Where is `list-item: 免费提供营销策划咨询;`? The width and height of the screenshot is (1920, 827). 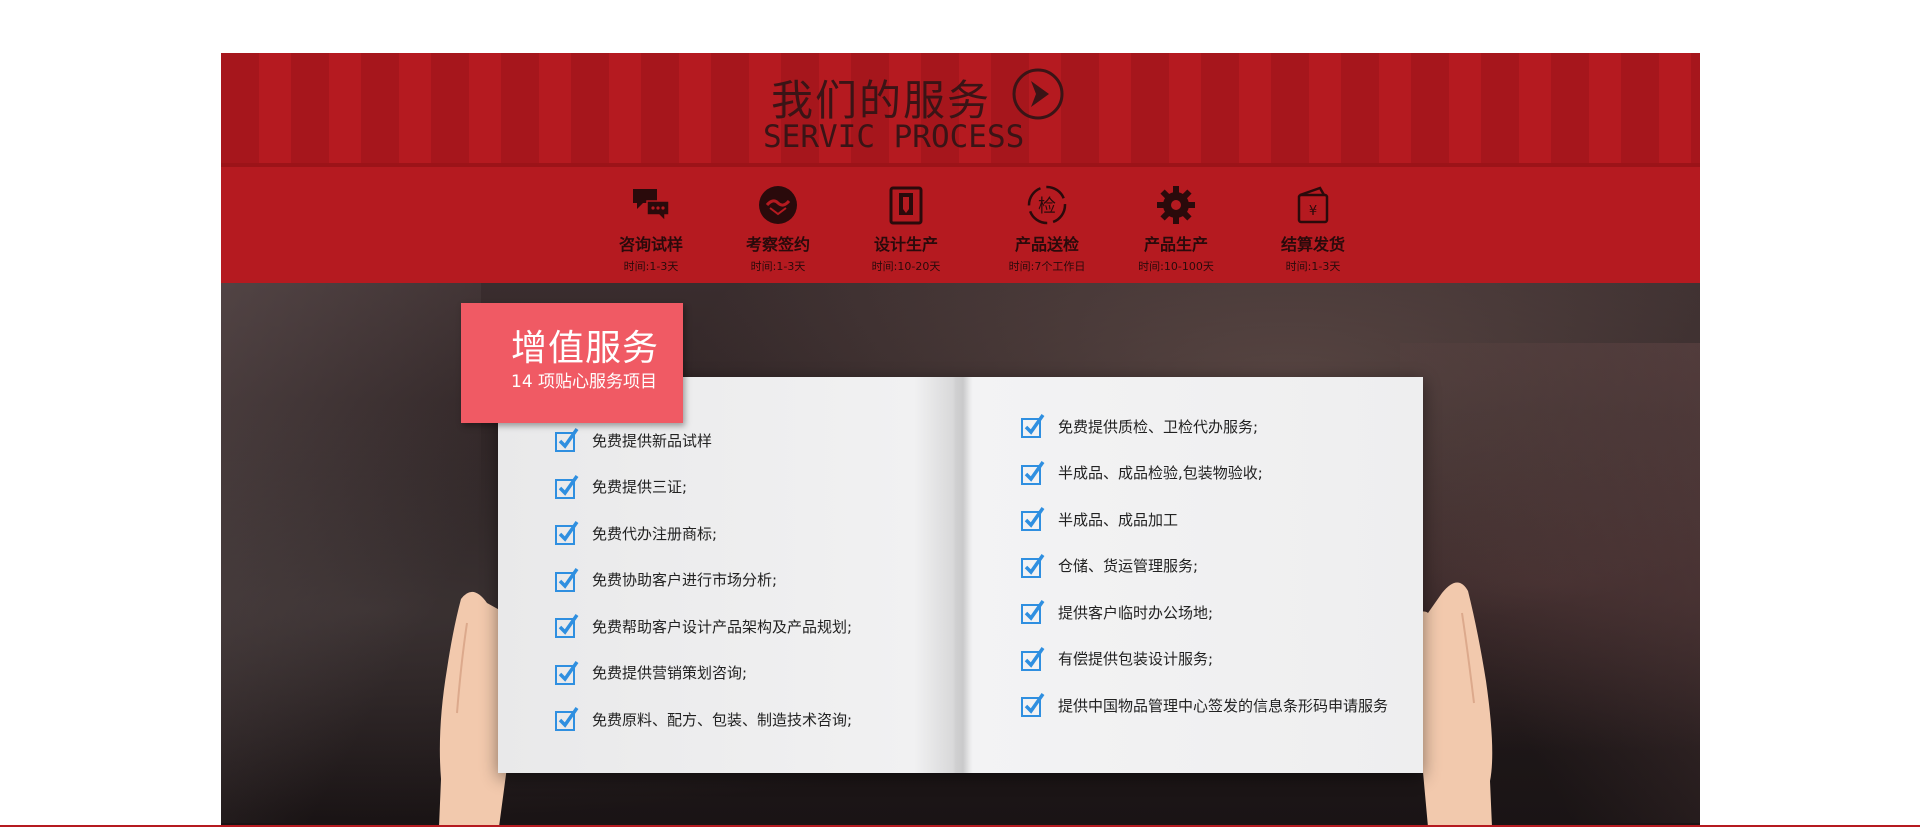
list-item: 免费提供营销策划咨询; is located at coordinates (703, 673).